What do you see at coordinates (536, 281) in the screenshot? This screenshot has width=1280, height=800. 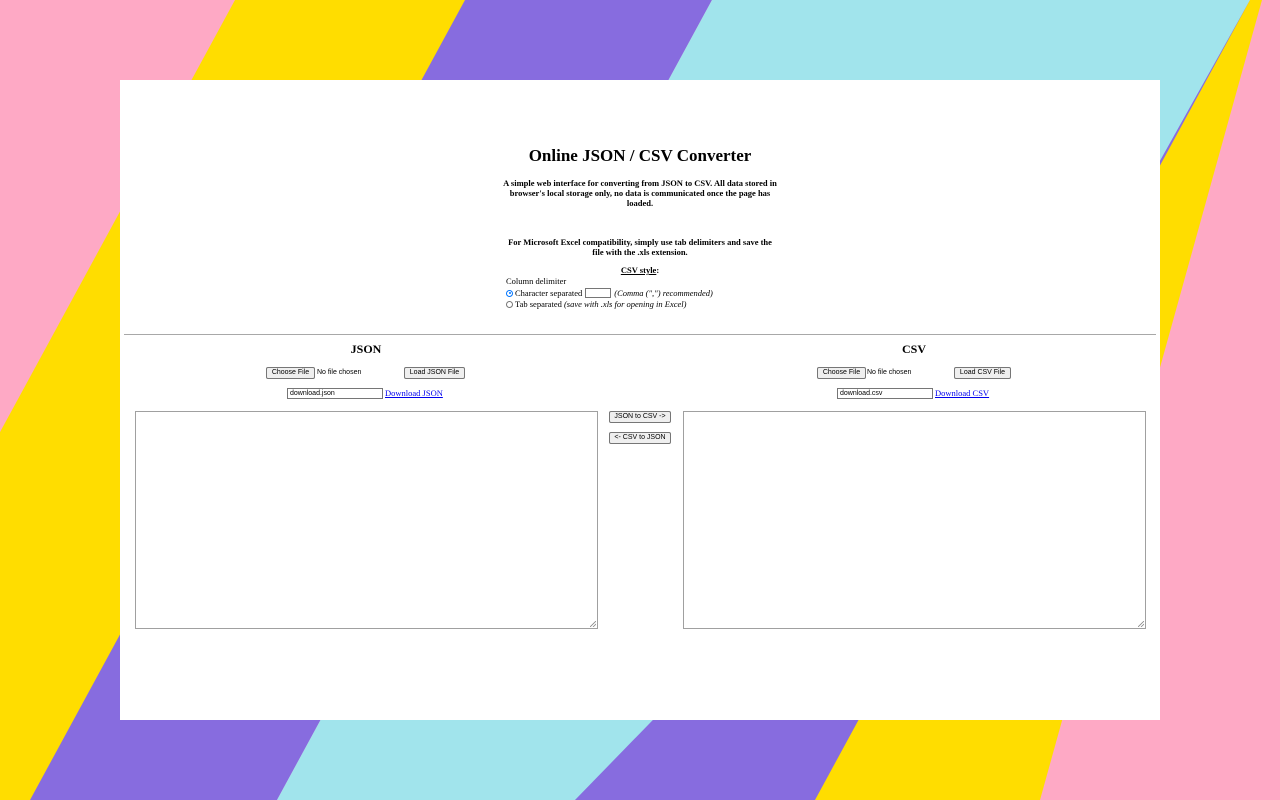 I see `column-delimiter-label: Column delimiter` at bounding box center [536, 281].